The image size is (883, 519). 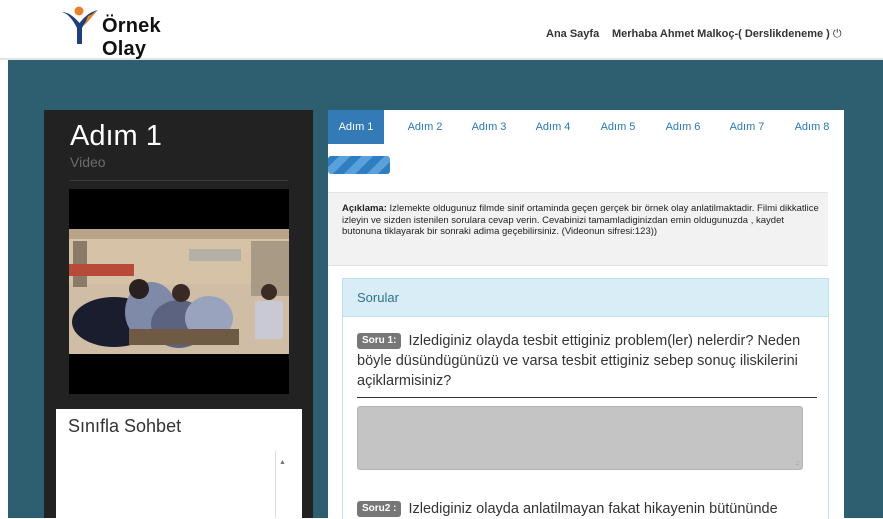 I want to click on step-title: Adım 1, so click(x=116, y=136).